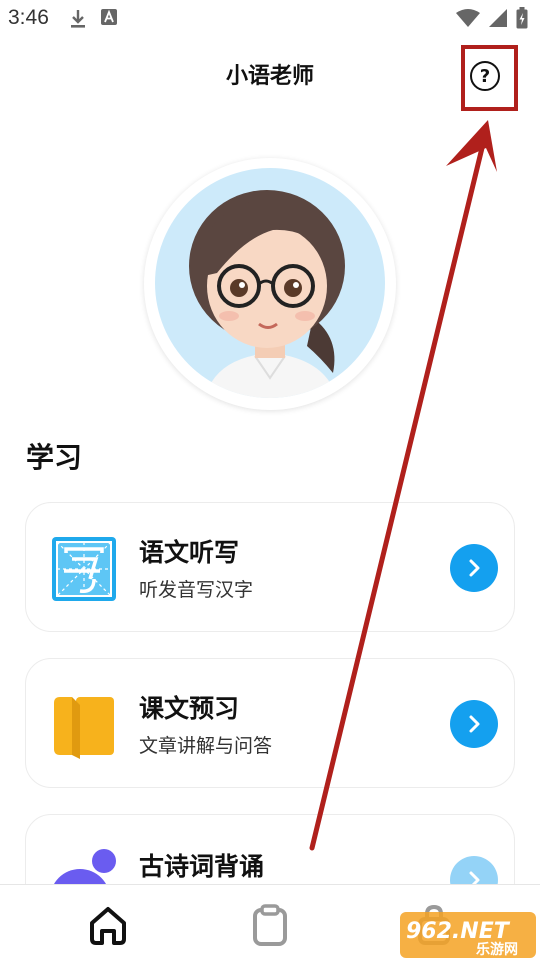 The image size is (540, 960). Describe the element at coordinates (196, 590) in the screenshot. I see `card-subtitle: 听发音写汉字` at that location.